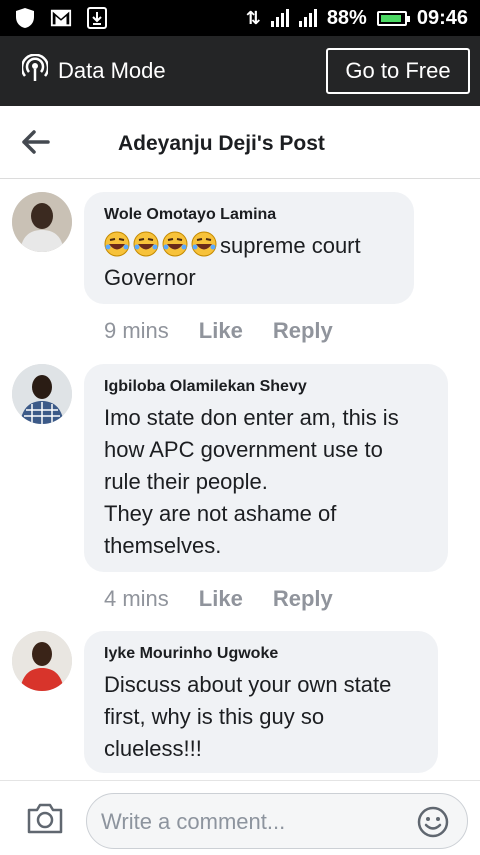 The width and height of the screenshot is (480, 855). I want to click on back-arrow-icon, so click(36, 142).